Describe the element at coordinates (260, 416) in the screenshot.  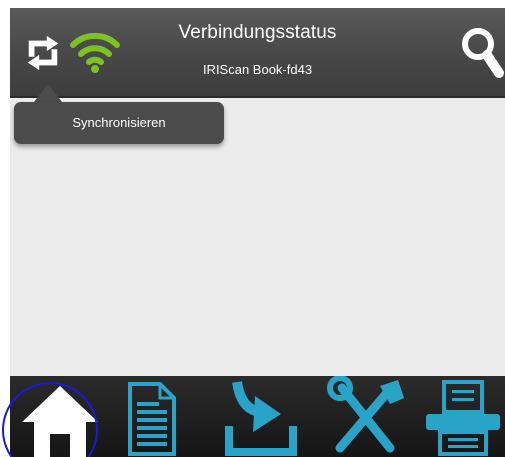
I see `import-icon` at that location.